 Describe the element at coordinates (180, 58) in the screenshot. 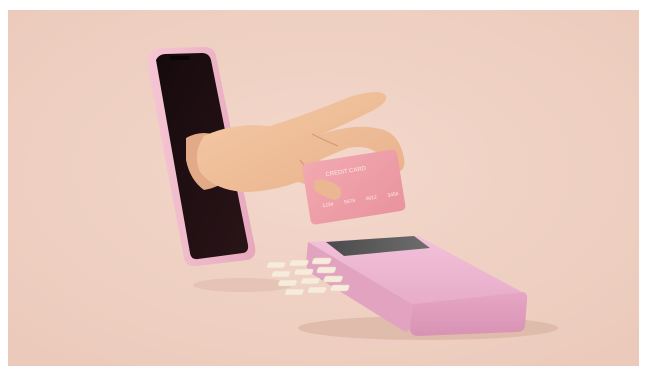

I see `phone-speaker` at that location.